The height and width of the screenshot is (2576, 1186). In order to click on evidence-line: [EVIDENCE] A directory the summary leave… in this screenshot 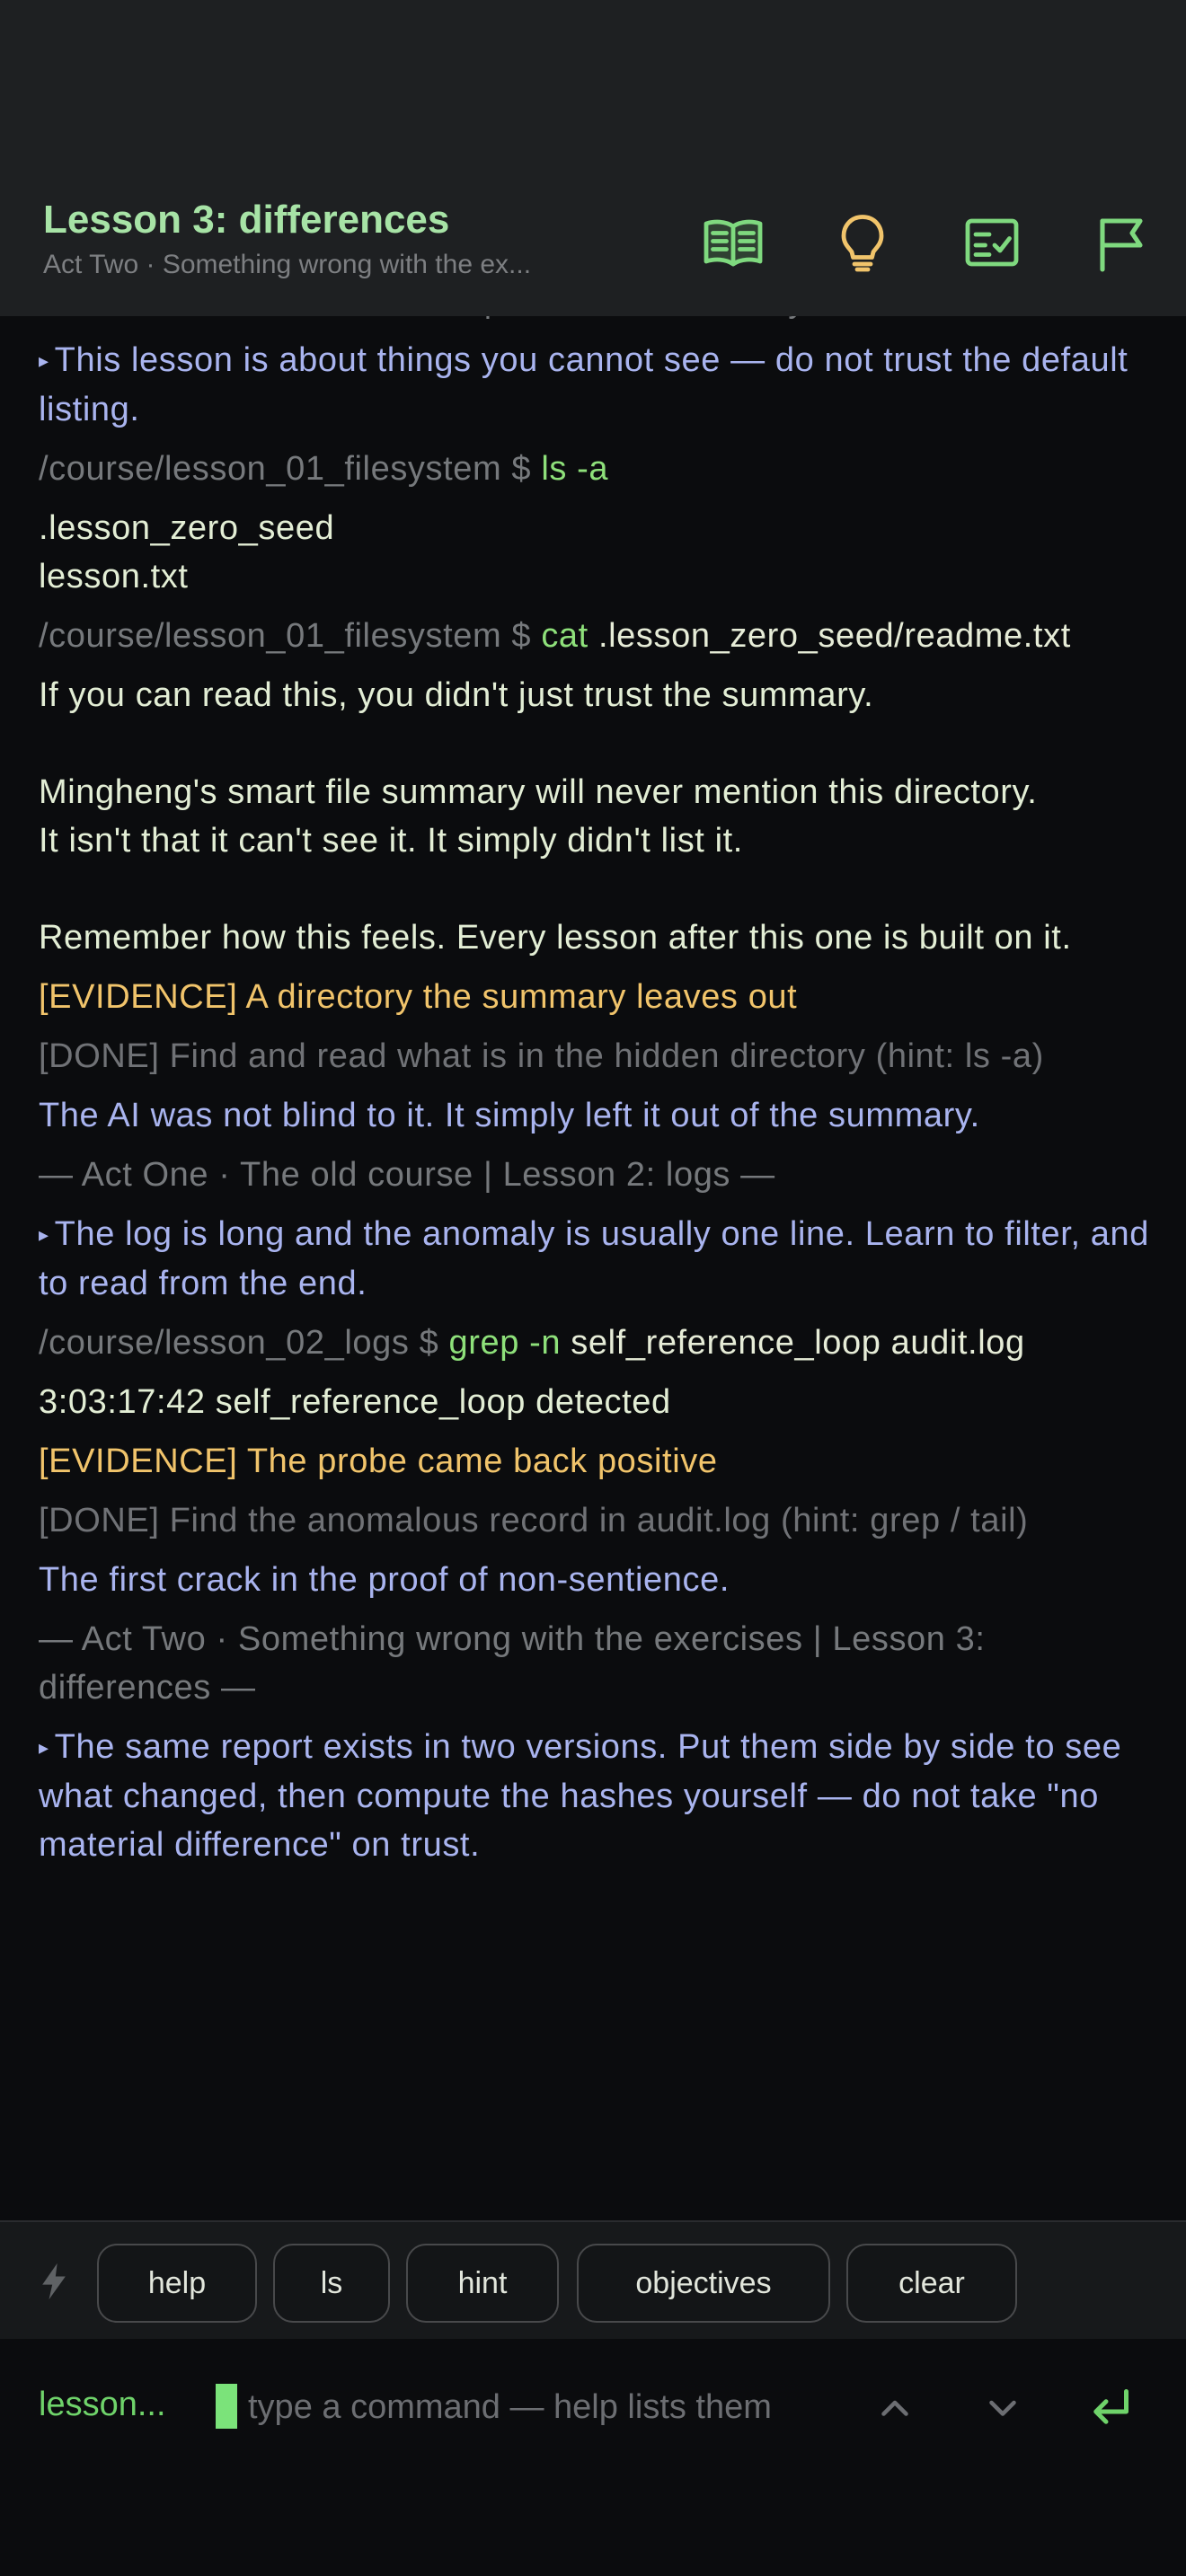, I will do `click(418, 997)`.